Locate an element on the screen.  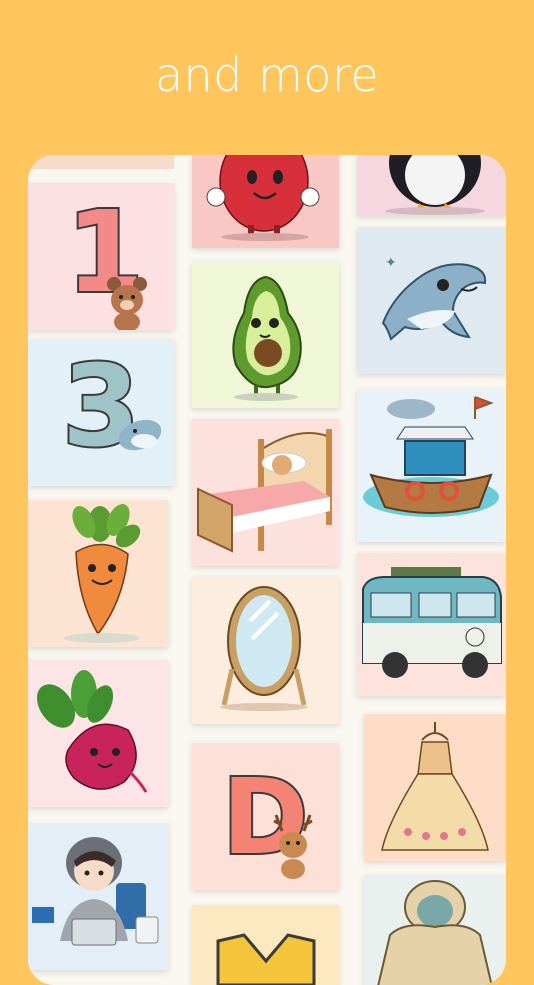
boat-icon is located at coordinates (431, 456).